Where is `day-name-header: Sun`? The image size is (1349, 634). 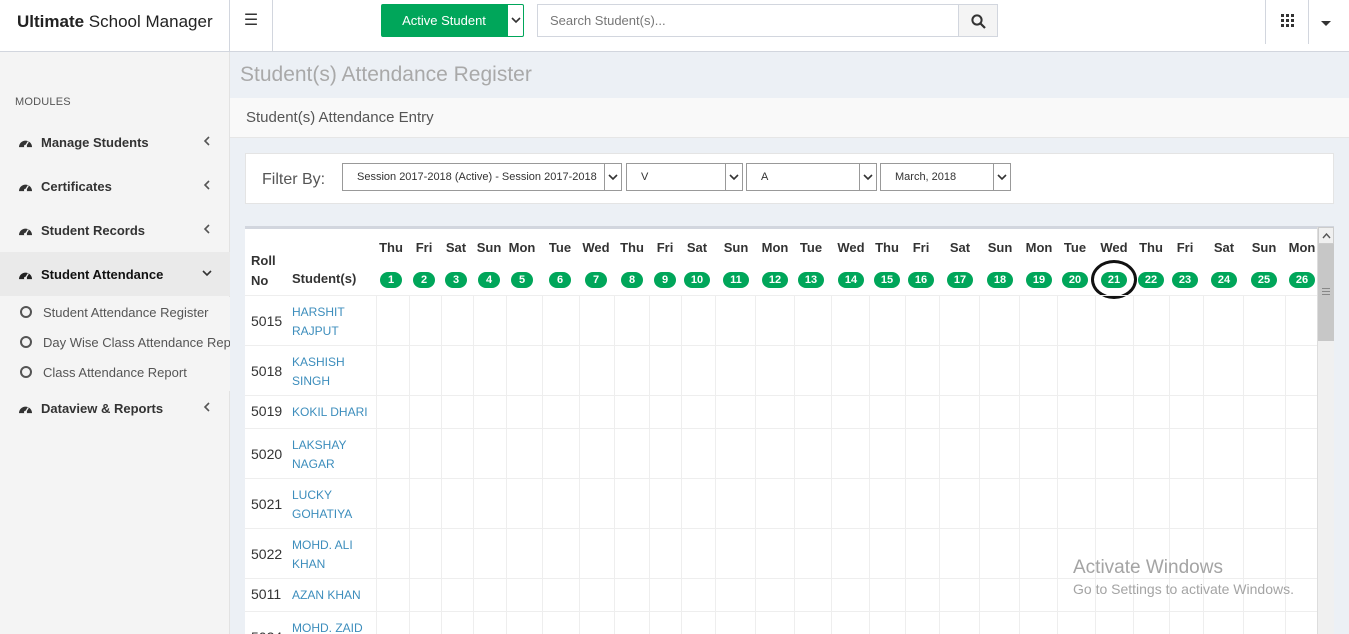 day-name-header: Sun is located at coordinates (1264, 247).